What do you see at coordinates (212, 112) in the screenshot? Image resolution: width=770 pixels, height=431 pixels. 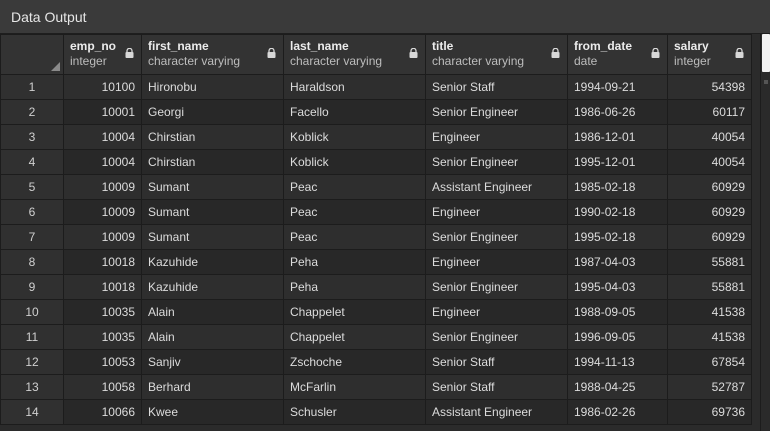 I see `cell-first-name: Georgi` at bounding box center [212, 112].